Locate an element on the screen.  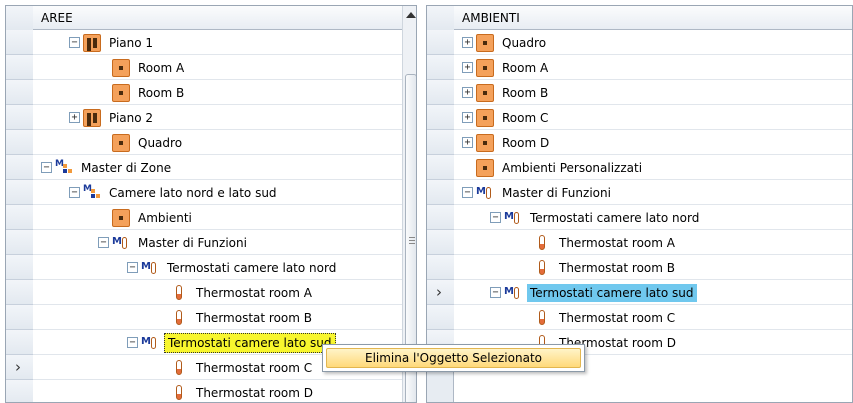
tree-node-label: Room B is located at coordinates (161, 93).